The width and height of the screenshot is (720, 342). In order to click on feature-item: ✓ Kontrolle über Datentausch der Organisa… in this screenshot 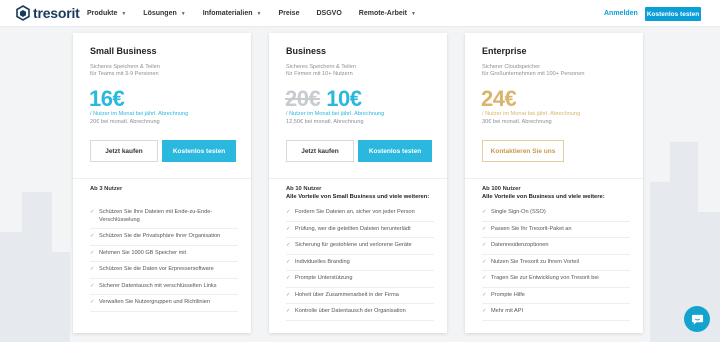, I will do `click(360, 312)`.